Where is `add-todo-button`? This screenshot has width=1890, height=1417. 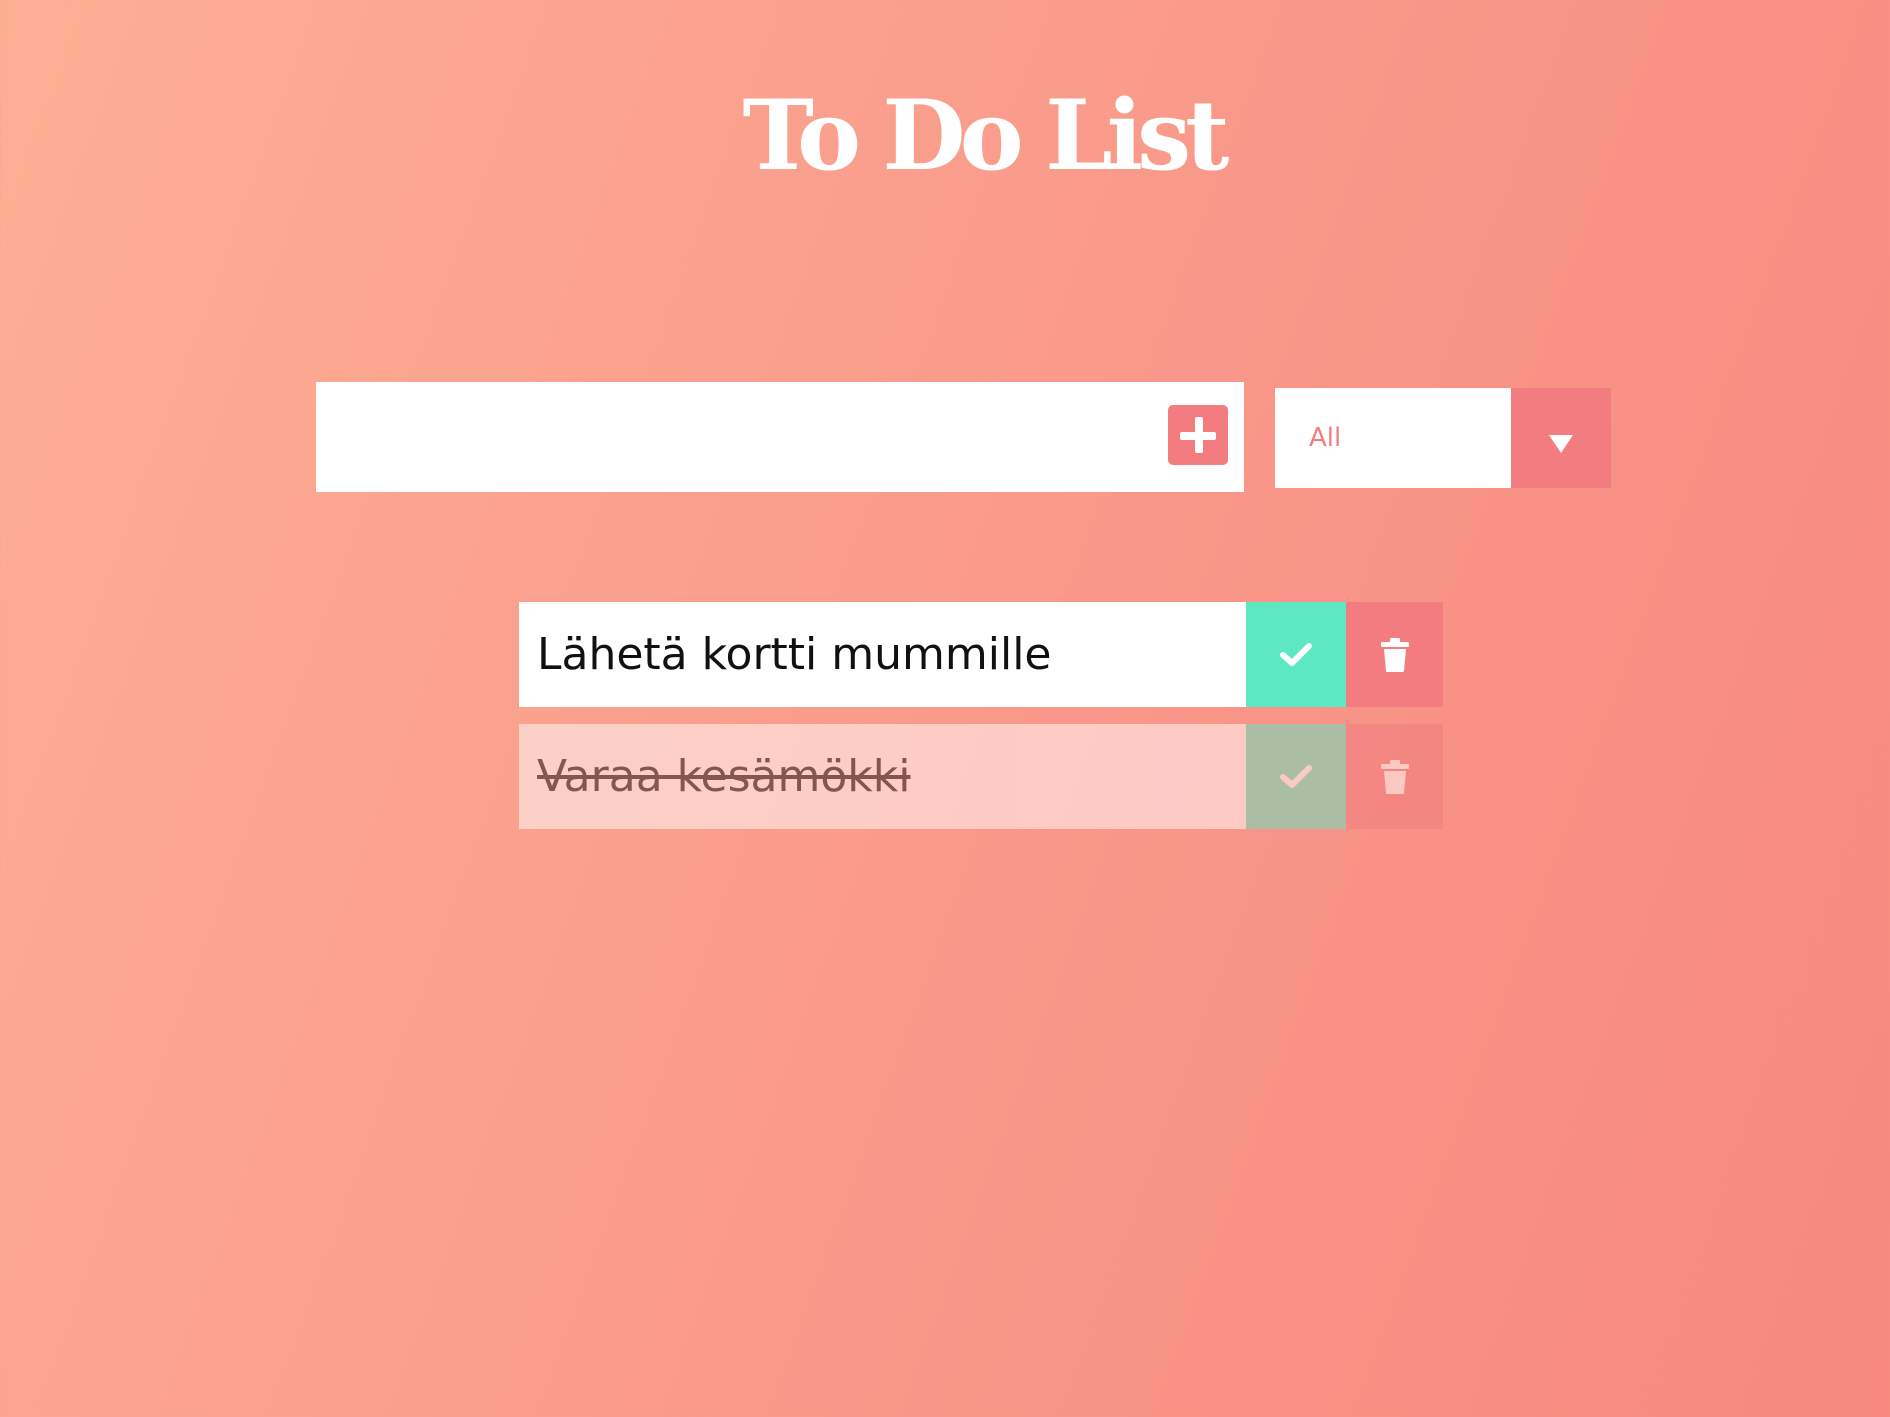
add-todo-button is located at coordinates (1198, 435).